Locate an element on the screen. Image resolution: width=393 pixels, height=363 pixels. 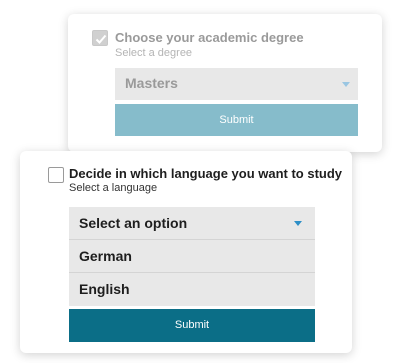
check-icon is located at coordinates (101, 39).